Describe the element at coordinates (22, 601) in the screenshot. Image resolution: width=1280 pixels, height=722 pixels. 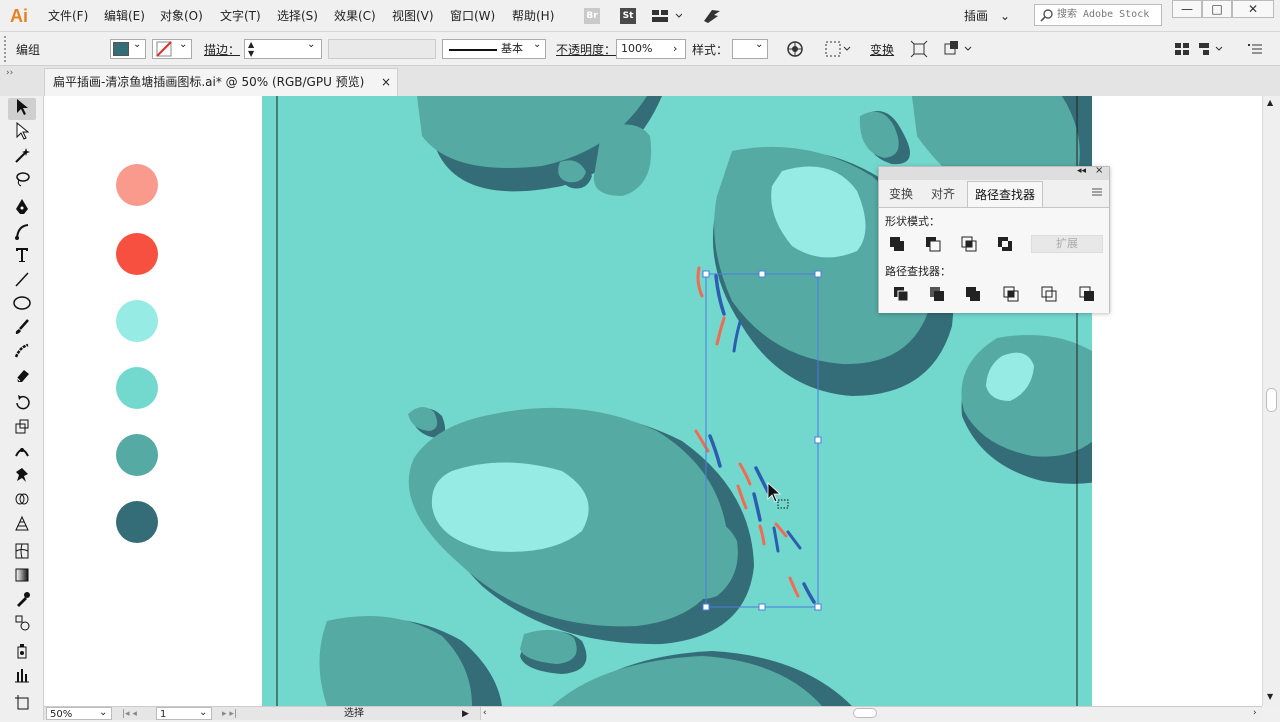
I see `eyedropper-tool-icon` at that location.